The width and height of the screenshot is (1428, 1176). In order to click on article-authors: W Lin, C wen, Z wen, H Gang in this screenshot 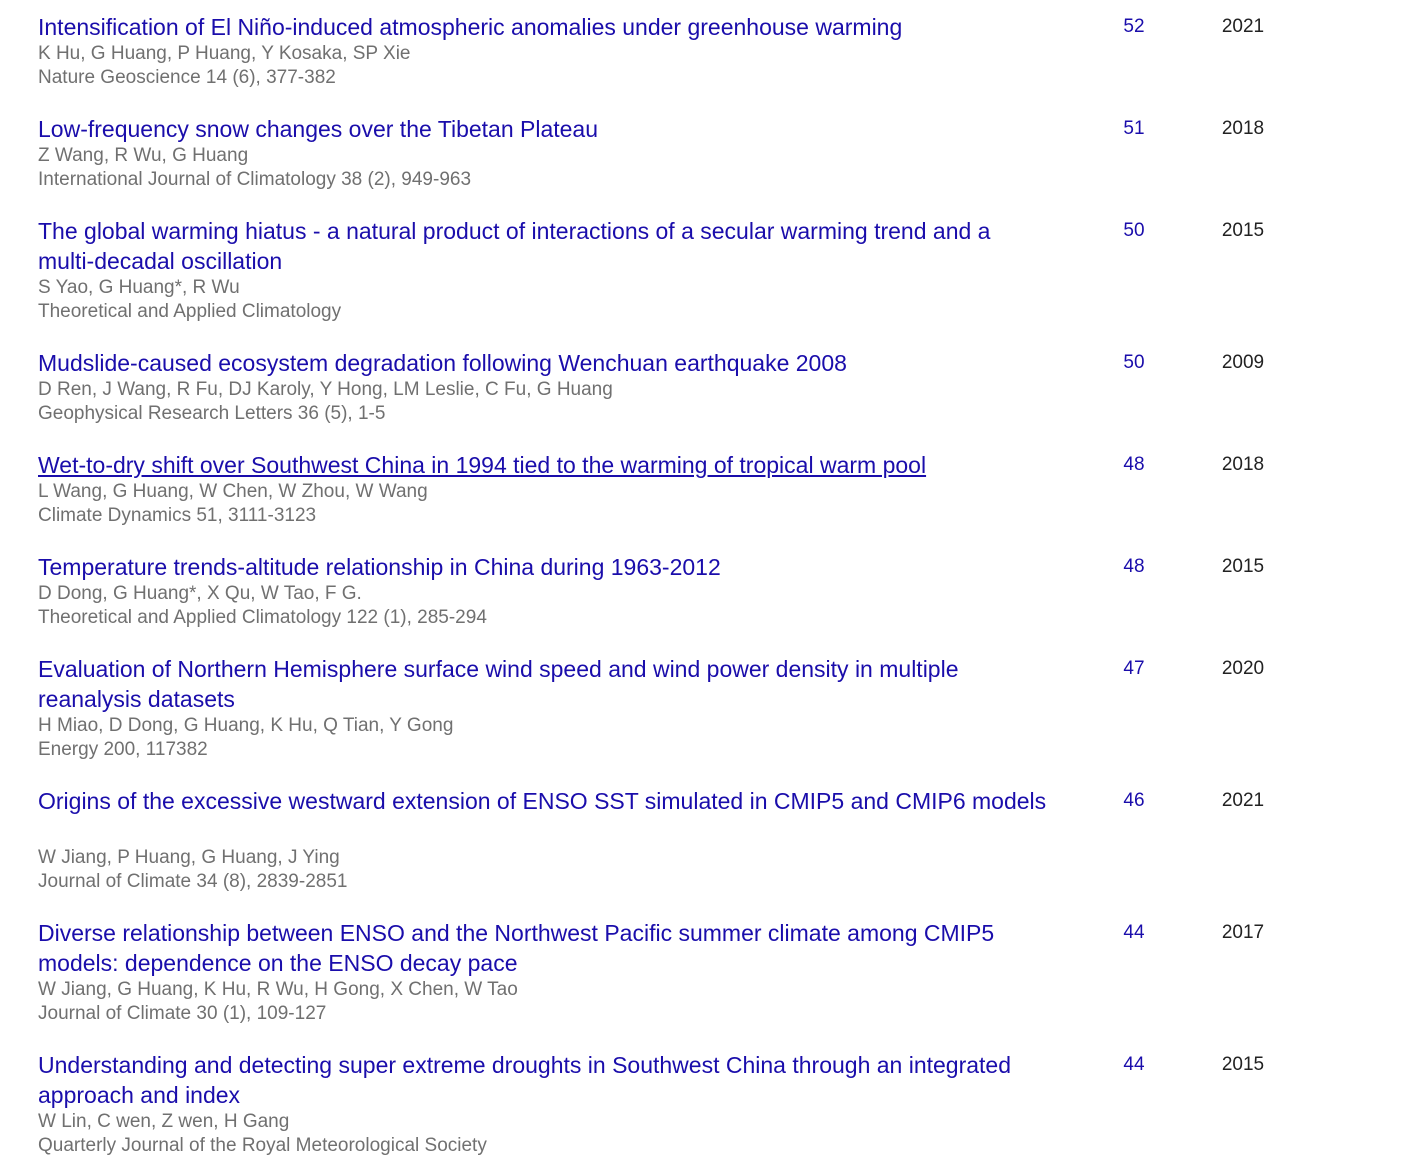, I will do `click(164, 1121)`.